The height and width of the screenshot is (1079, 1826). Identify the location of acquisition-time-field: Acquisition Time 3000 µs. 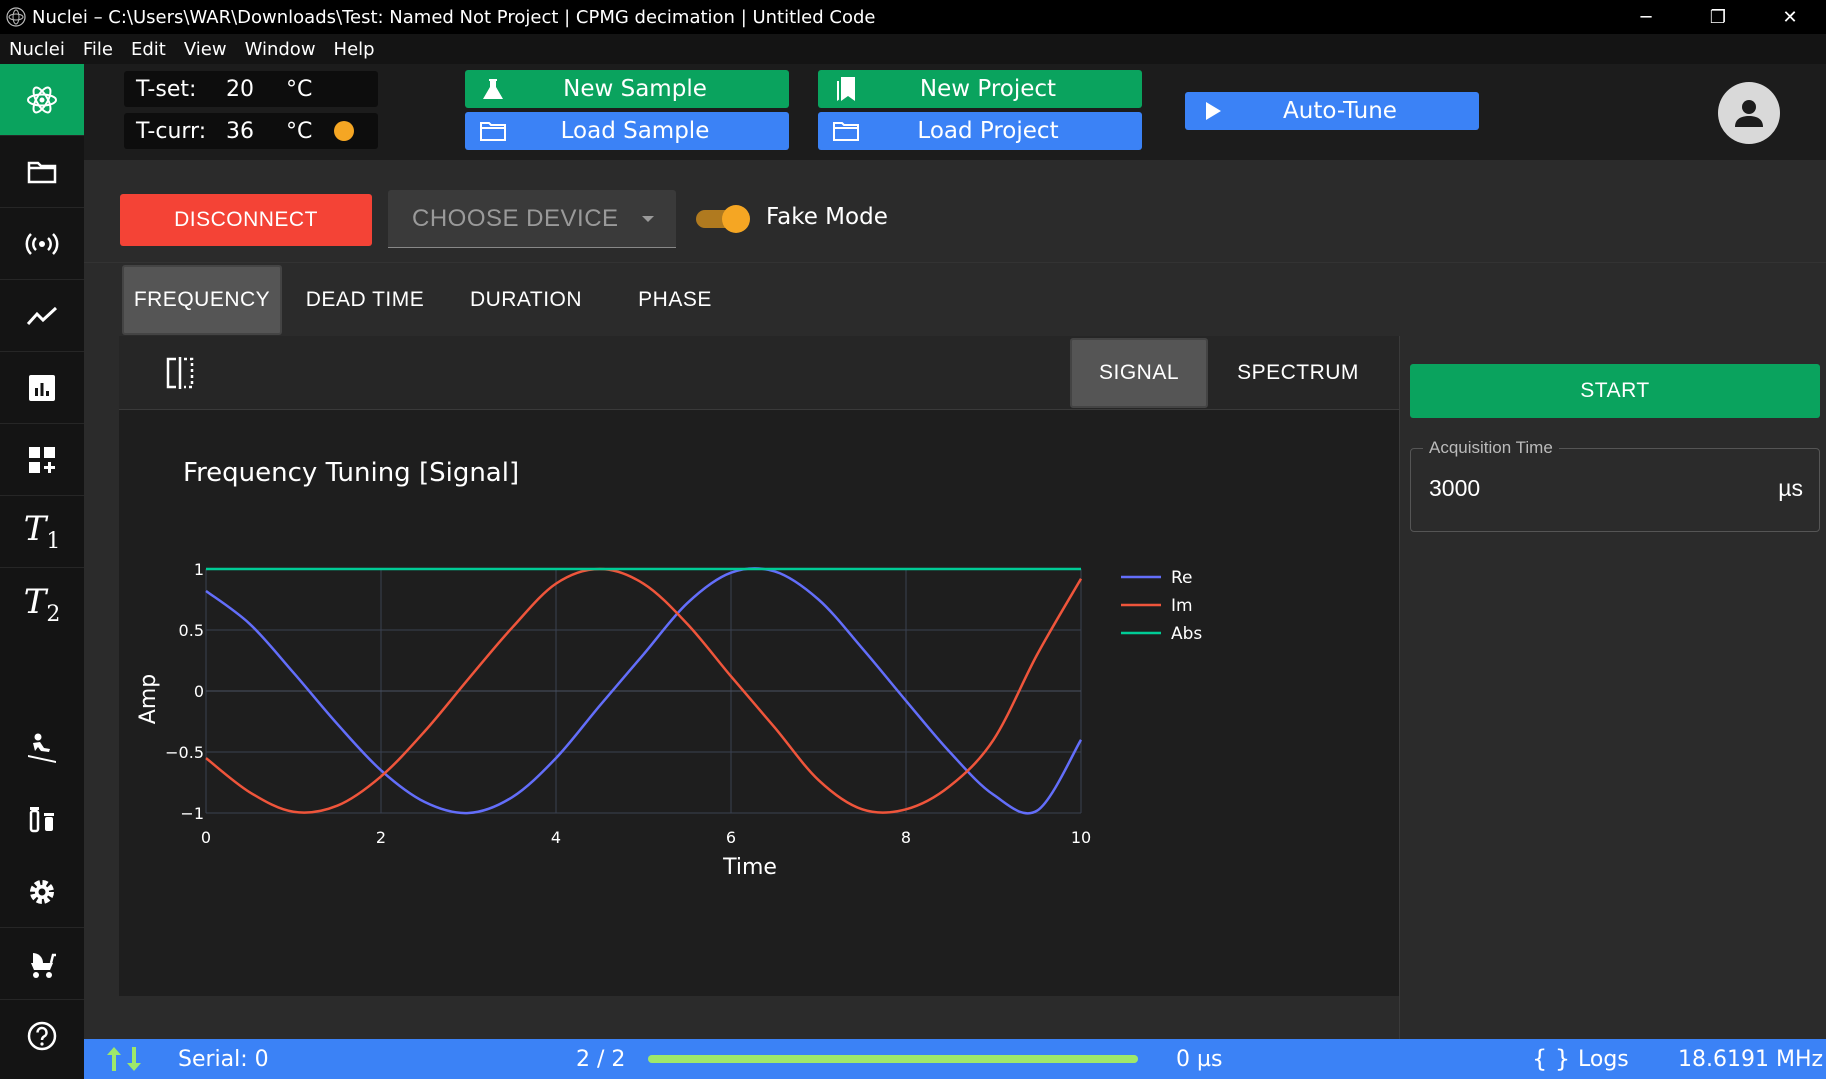
(1615, 485).